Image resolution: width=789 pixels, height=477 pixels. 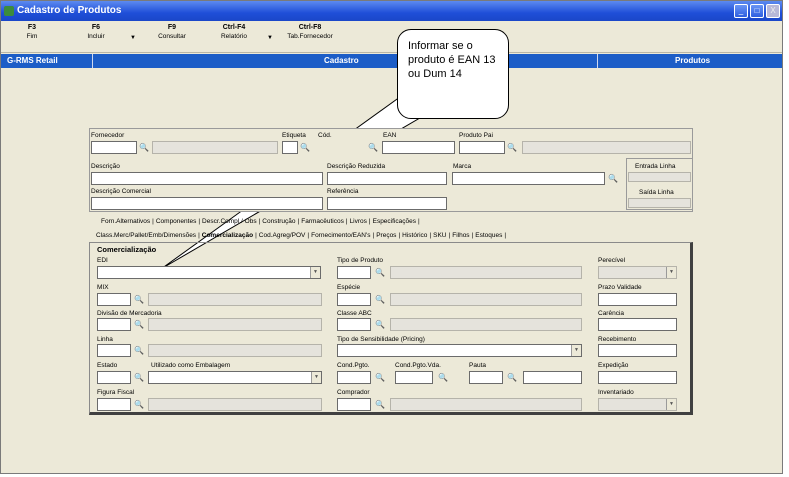 I want to click on etiqueta-label: Etiqueta, so click(x=294, y=135).